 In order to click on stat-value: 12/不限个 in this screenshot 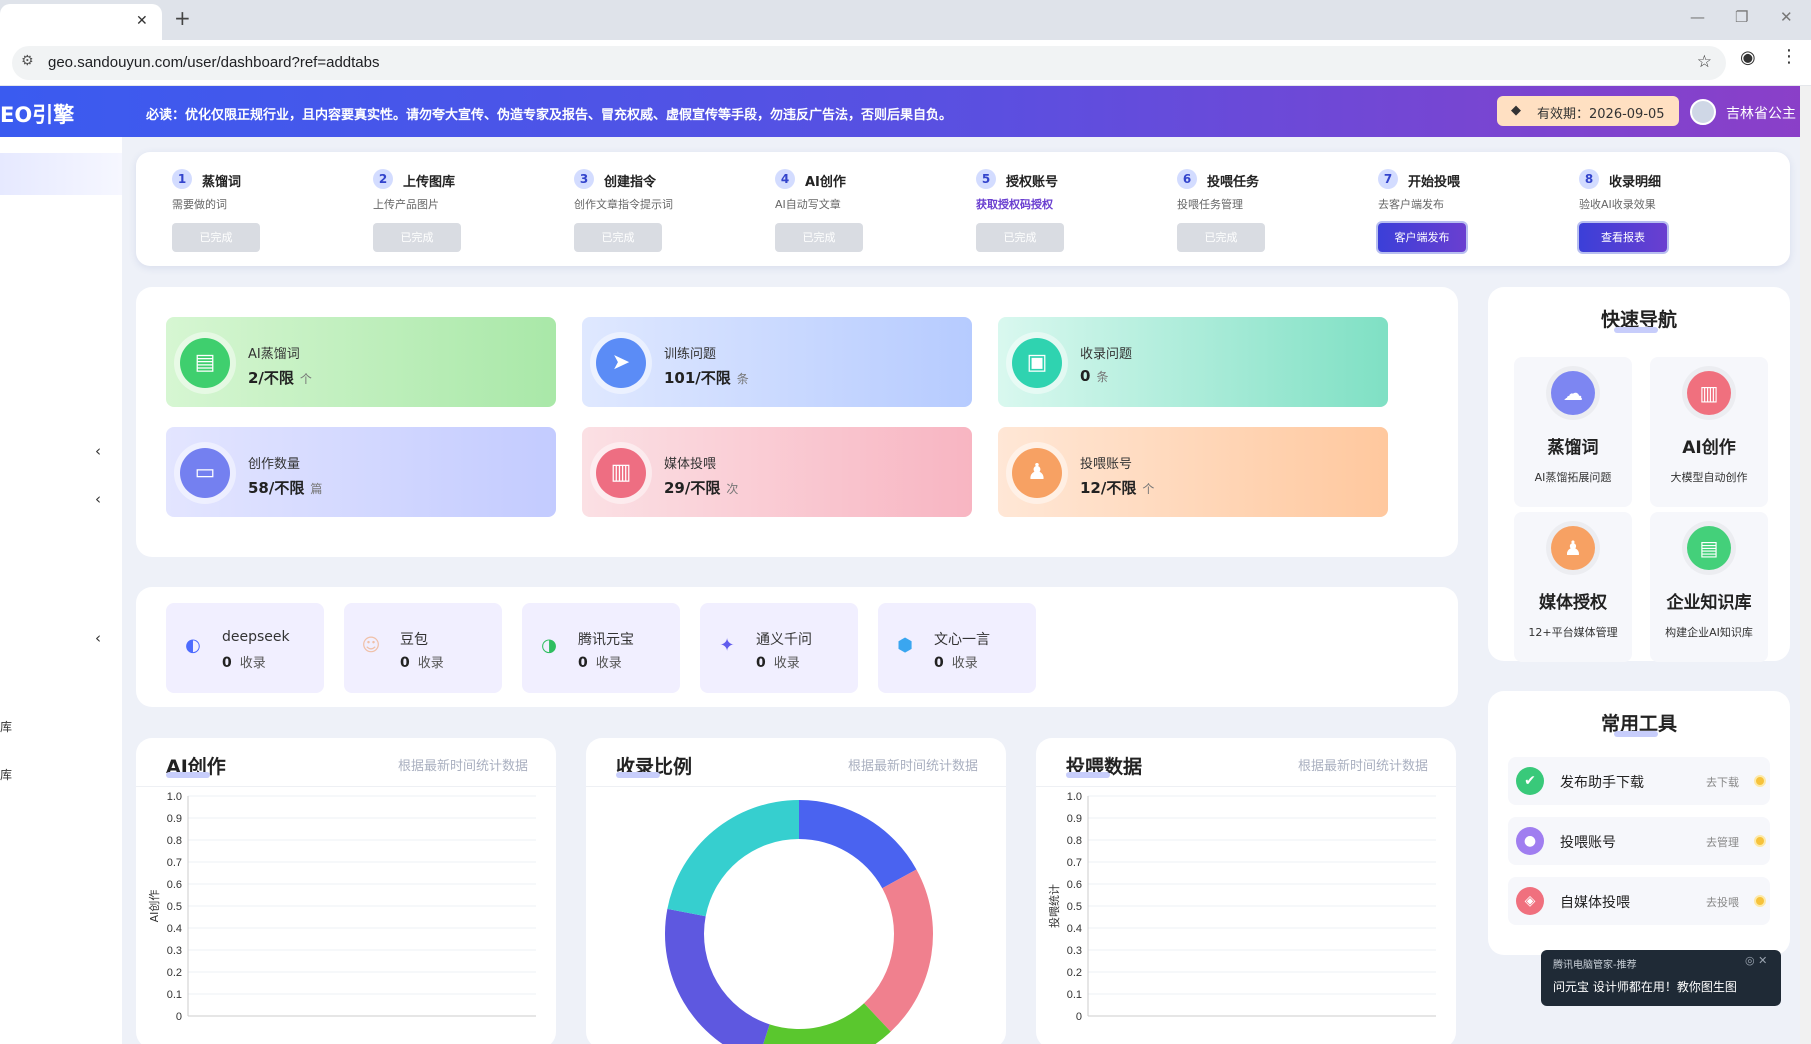, I will do `click(1117, 487)`.